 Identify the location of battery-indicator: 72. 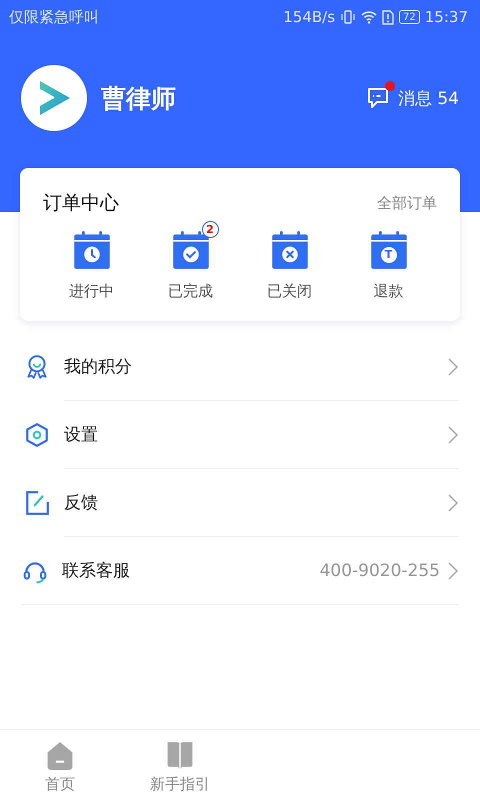
(409, 17).